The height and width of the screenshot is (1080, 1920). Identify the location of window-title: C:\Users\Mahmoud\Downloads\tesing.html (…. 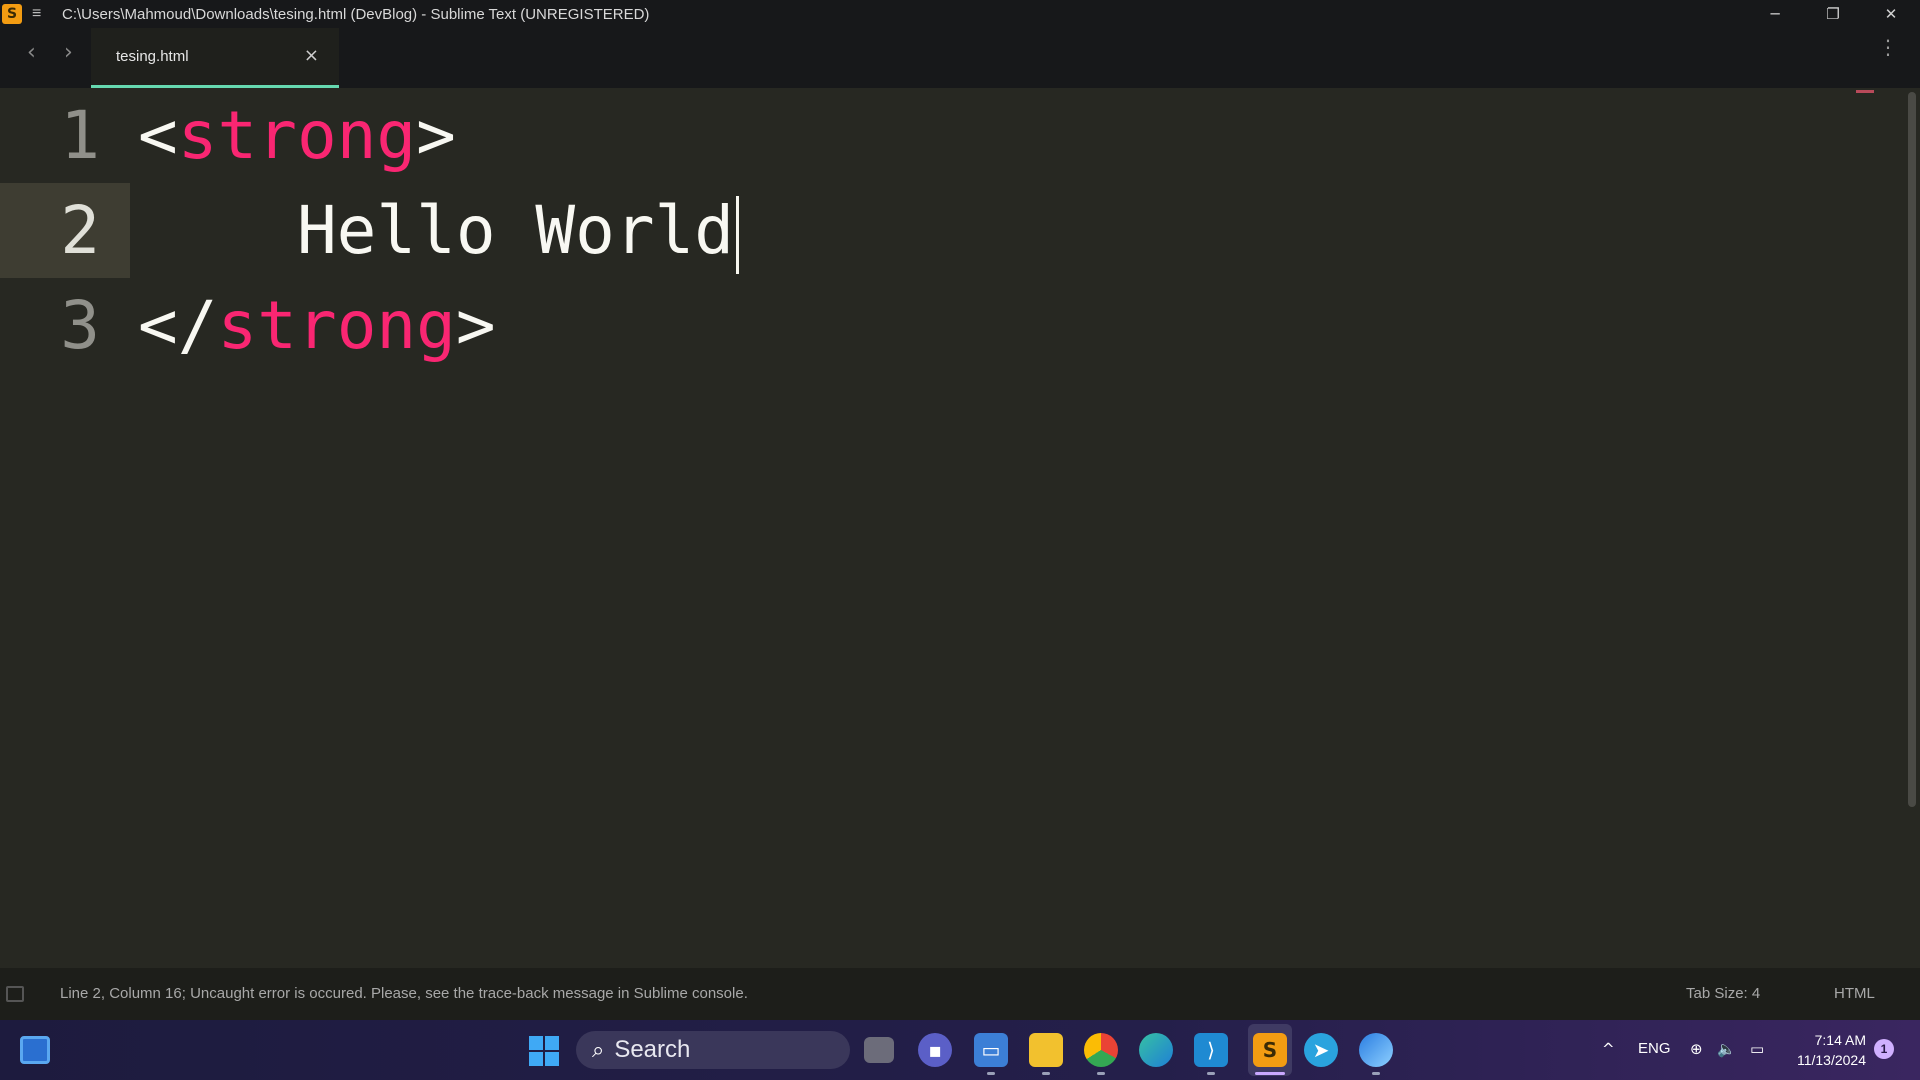
(356, 14).